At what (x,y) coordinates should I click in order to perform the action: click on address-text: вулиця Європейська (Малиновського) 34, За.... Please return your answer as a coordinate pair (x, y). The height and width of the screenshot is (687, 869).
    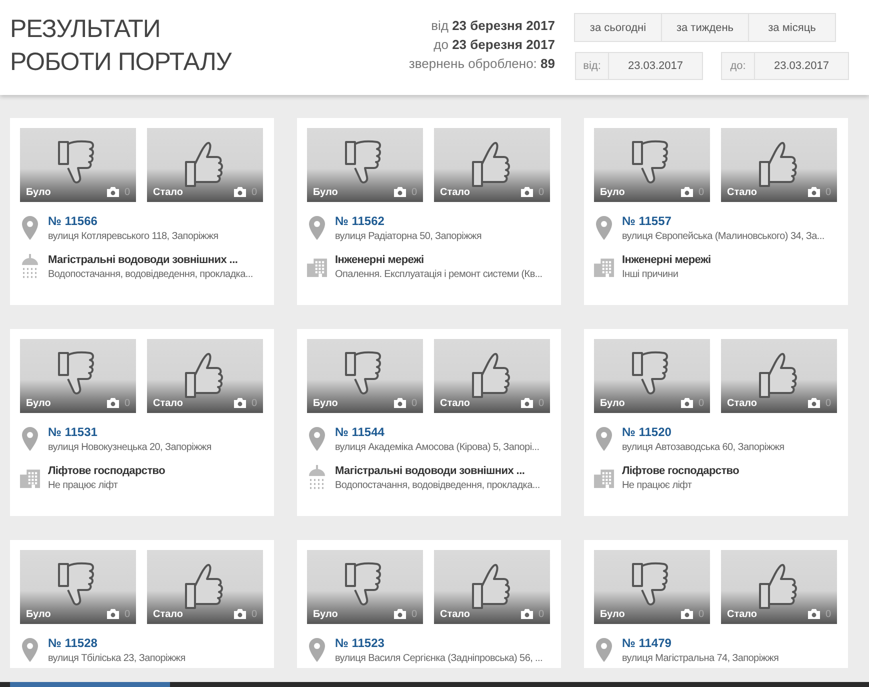
    Looking at the image, I should click on (723, 236).